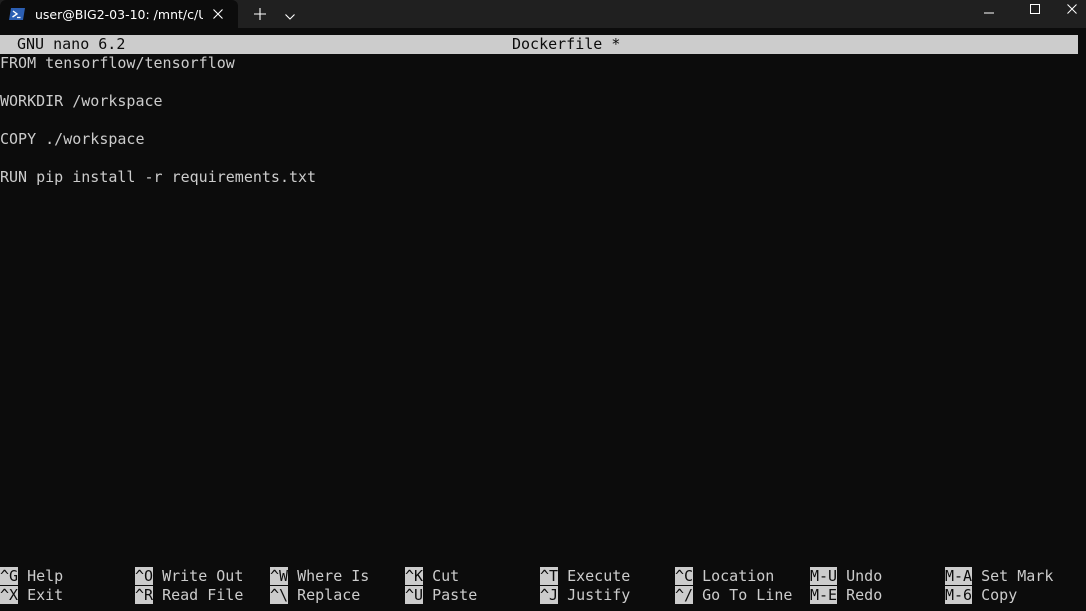 Image resolution: width=1086 pixels, height=611 pixels. I want to click on shortcut-write-out: ^O Write Out, so click(189, 576).